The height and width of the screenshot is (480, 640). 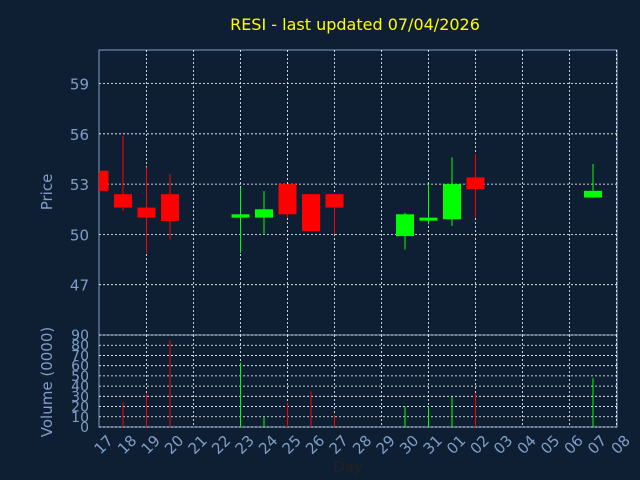 What do you see at coordinates (480, 445) in the screenshot?
I see `x-tick-label: 02` at bounding box center [480, 445].